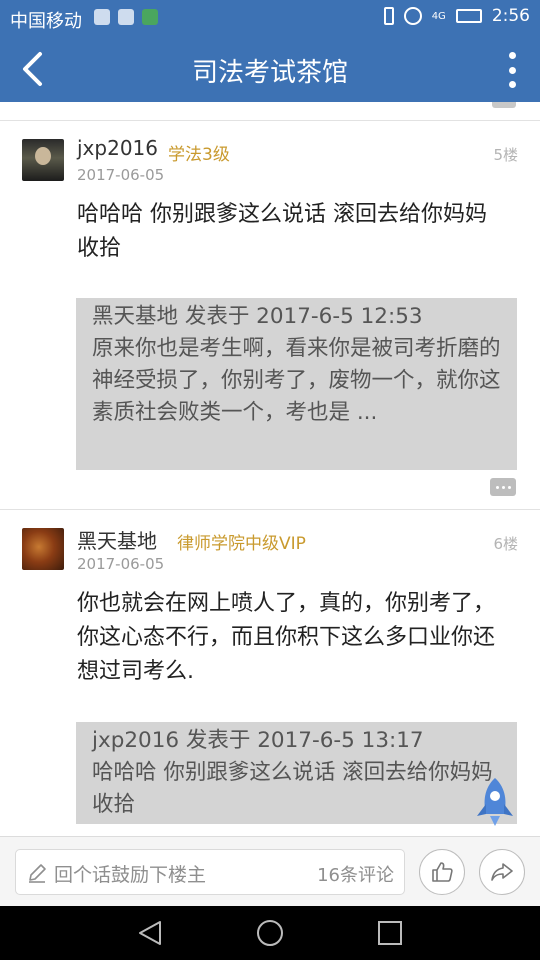 The height and width of the screenshot is (960, 540). Describe the element at coordinates (270, 18) in the screenshot. I see `status-bar: 中国移动 4G 2:56` at that location.